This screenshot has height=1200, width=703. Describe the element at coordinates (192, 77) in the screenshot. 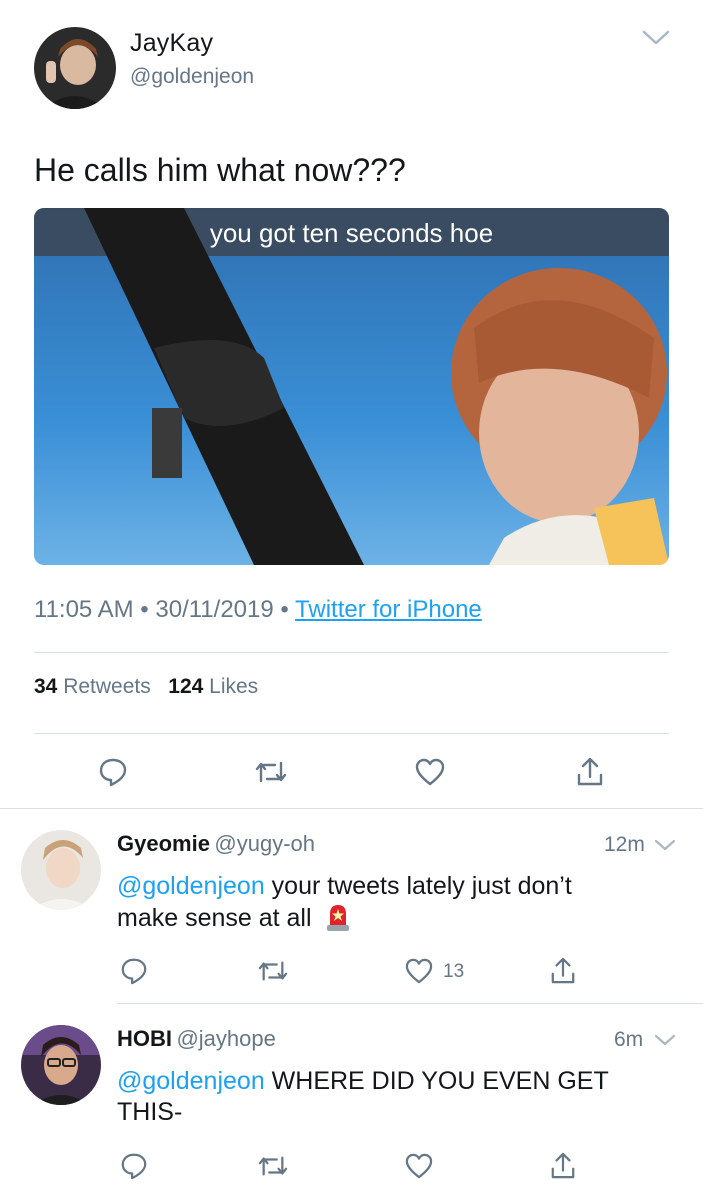

I see `handle: @goldenjeon` at that location.